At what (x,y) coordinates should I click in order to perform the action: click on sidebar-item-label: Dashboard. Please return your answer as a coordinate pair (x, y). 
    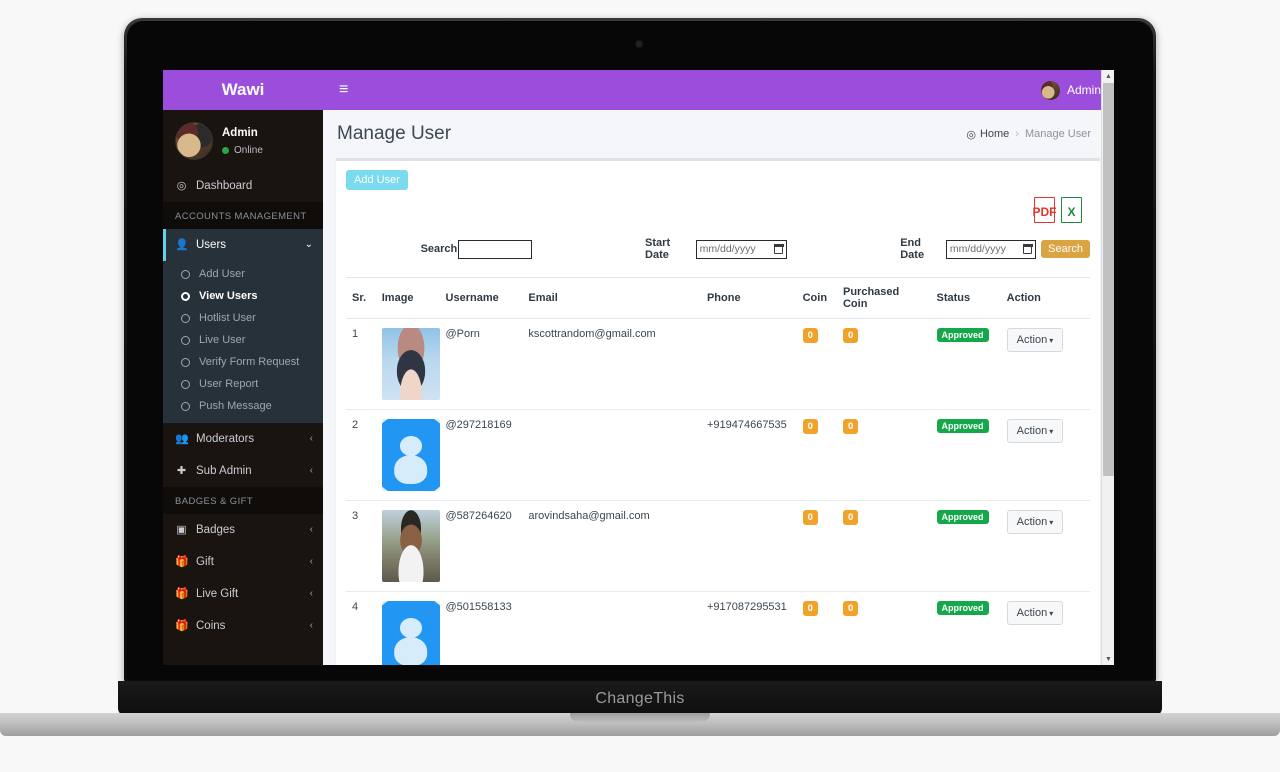
    Looking at the image, I should click on (224, 186).